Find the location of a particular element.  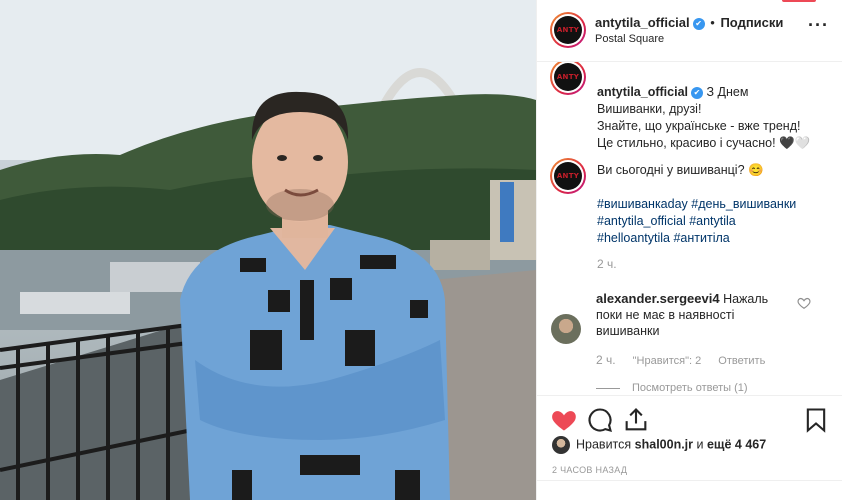

likes-summary: Нравится shal00n.jr и ещё 4 467 is located at coordinates (659, 446).